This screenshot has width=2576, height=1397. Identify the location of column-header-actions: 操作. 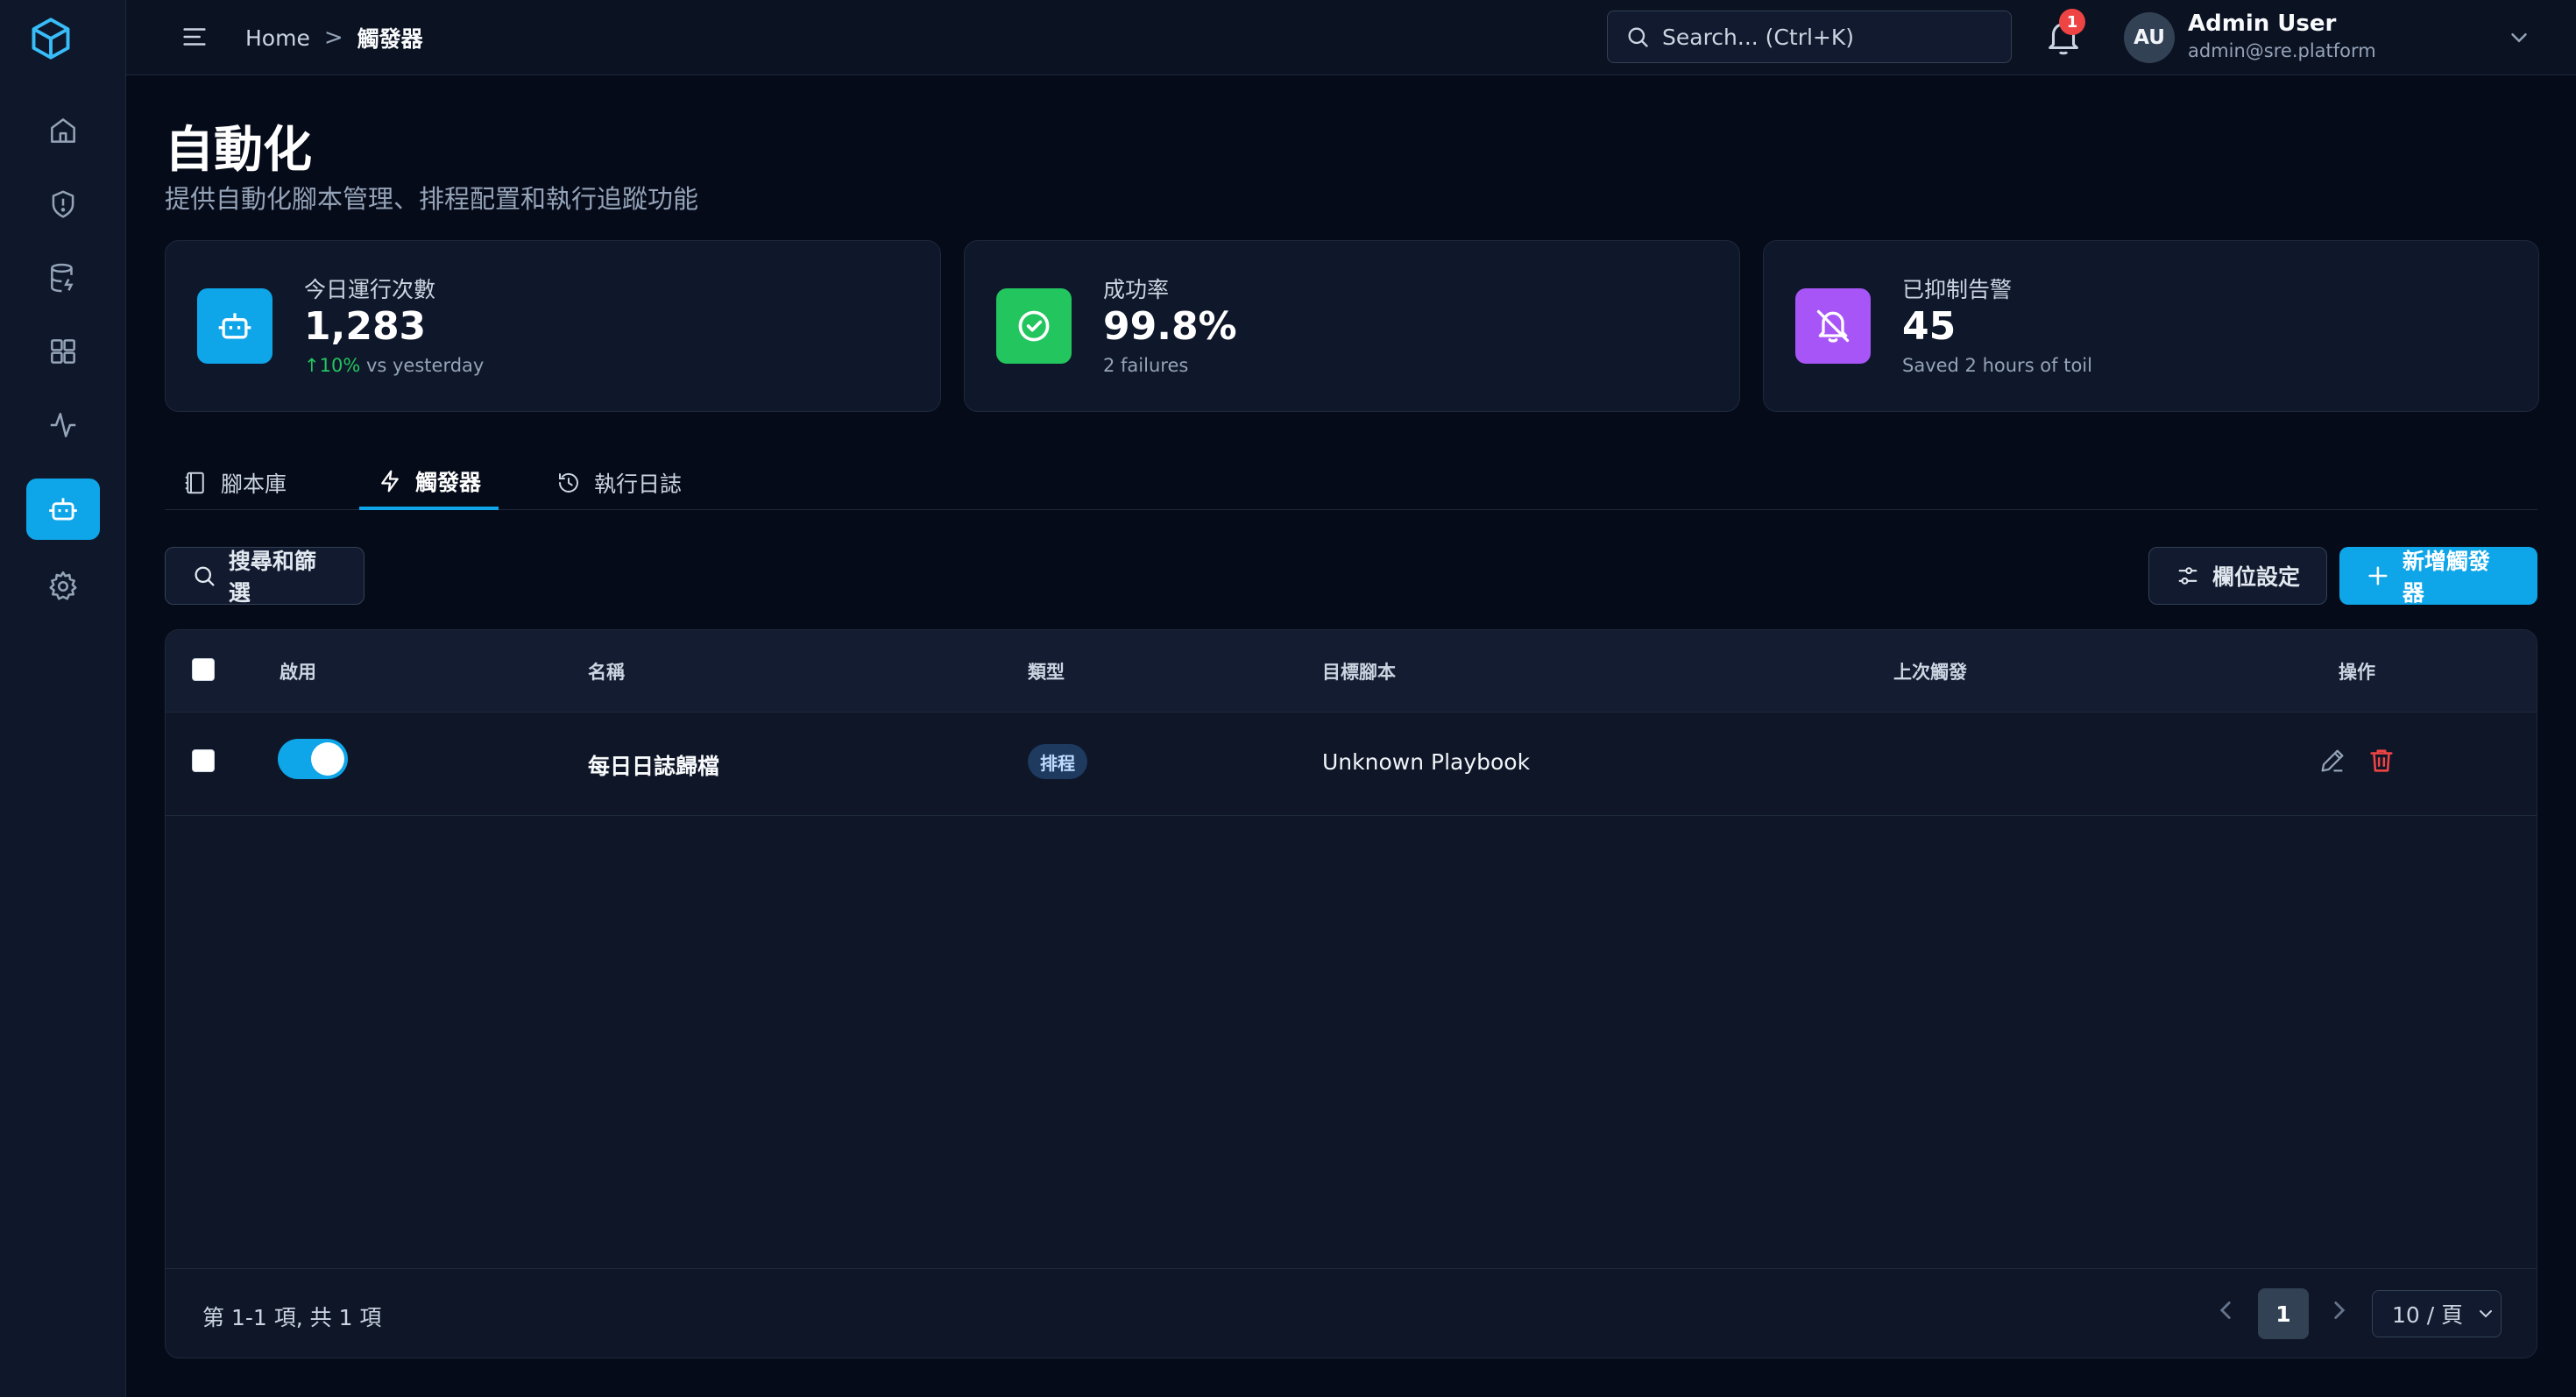
(2357, 672).